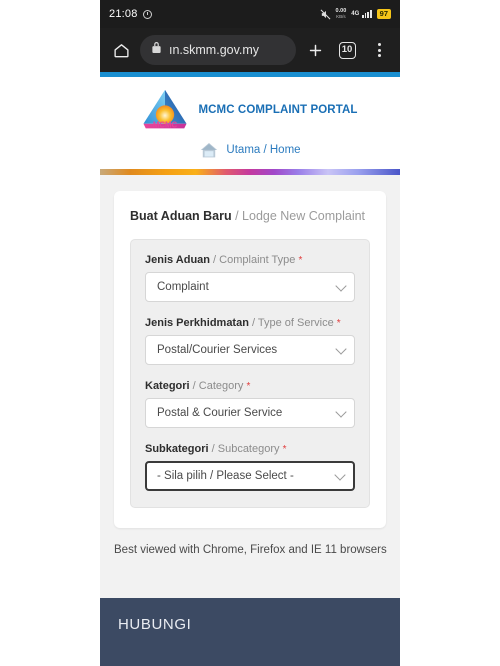 Image resolution: width=500 pixels, height=666 pixels. Describe the element at coordinates (217, 350) in the screenshot. I see `type-of-service-value: Postal/Courier Services` at that location.